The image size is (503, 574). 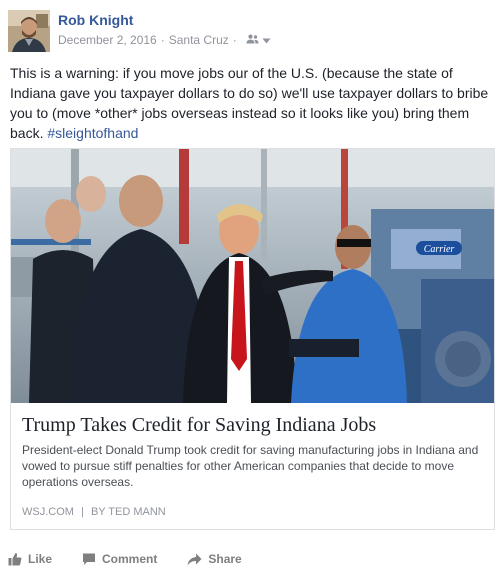 I want to click on post-meta: December 2, 2016 · Santa Cruz ·, so click(x=164, y=40).